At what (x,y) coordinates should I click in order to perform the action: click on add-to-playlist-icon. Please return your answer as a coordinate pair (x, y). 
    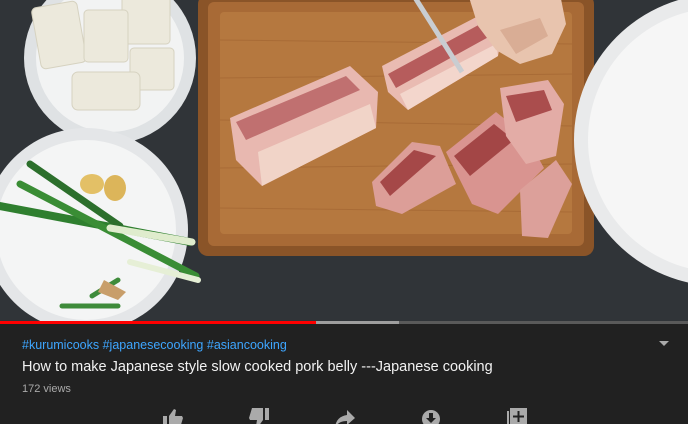
    Looking at the image, I should click on (517, 416).